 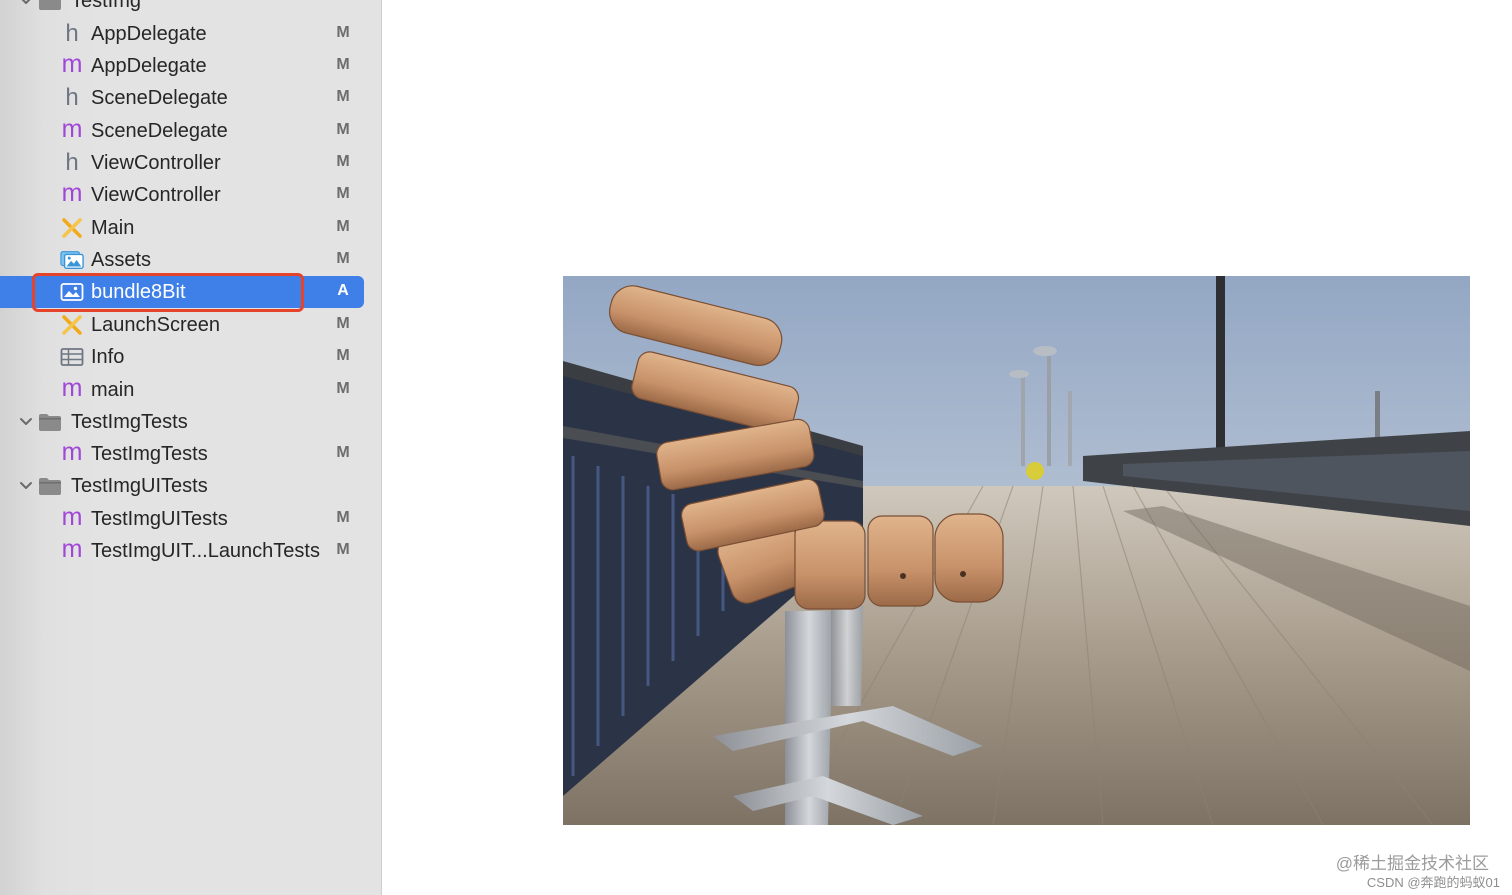 I want to click on navigator-item-testimguitests-m: m TestImgUITests M, so click(x=190, y=519).